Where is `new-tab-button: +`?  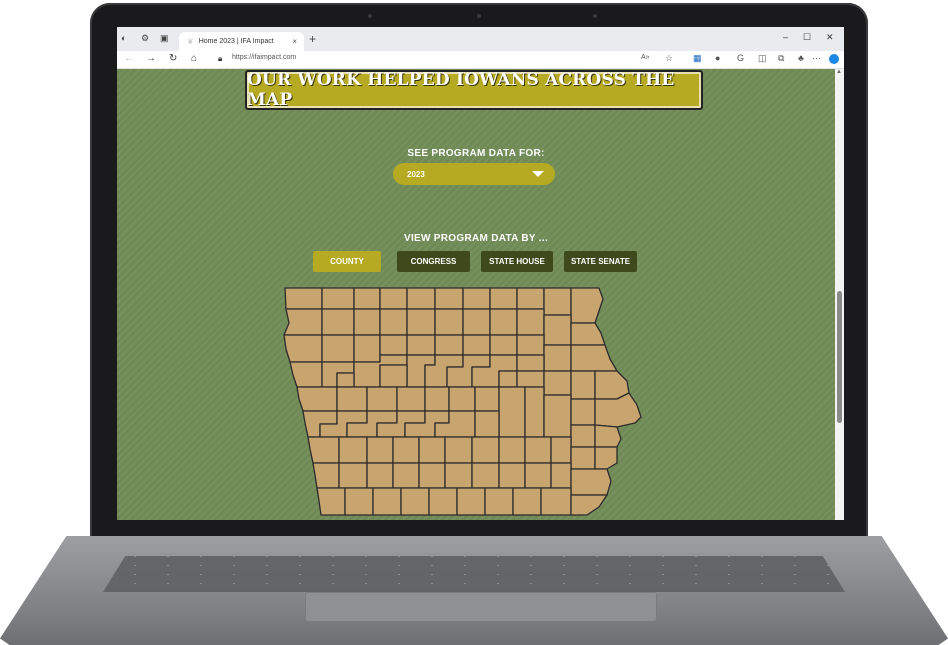 new-tab-button: + is located at coordinates (312, 39).